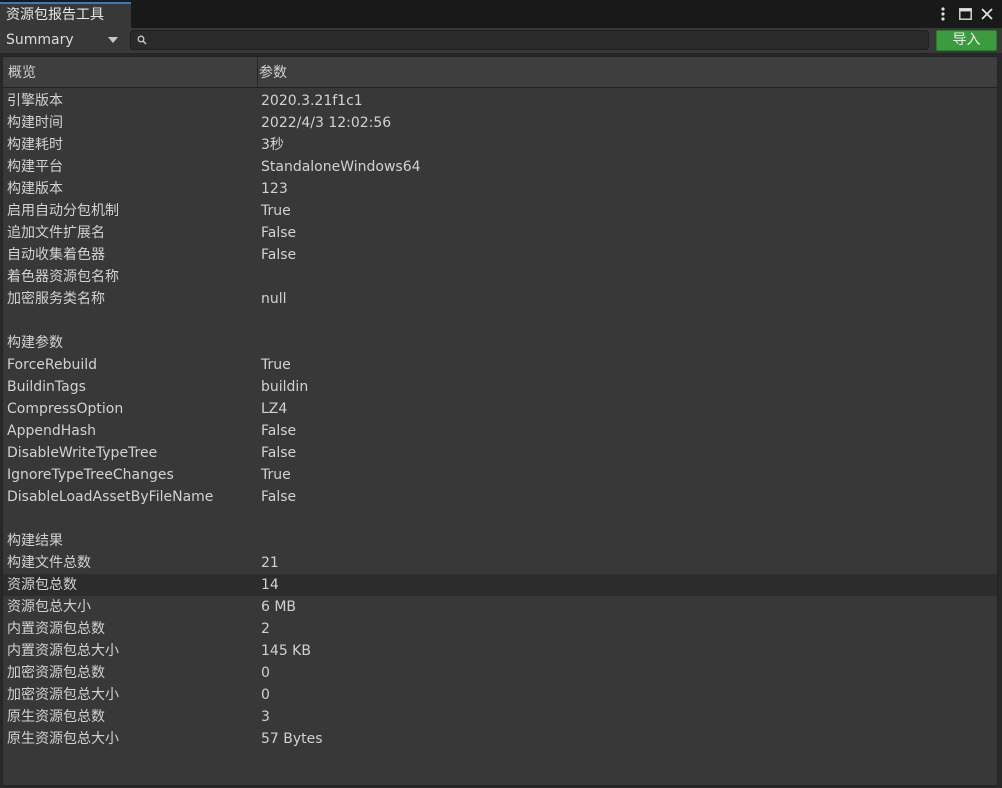  I want to click on view-mode-dropdown: Summary, so click(62, 40).